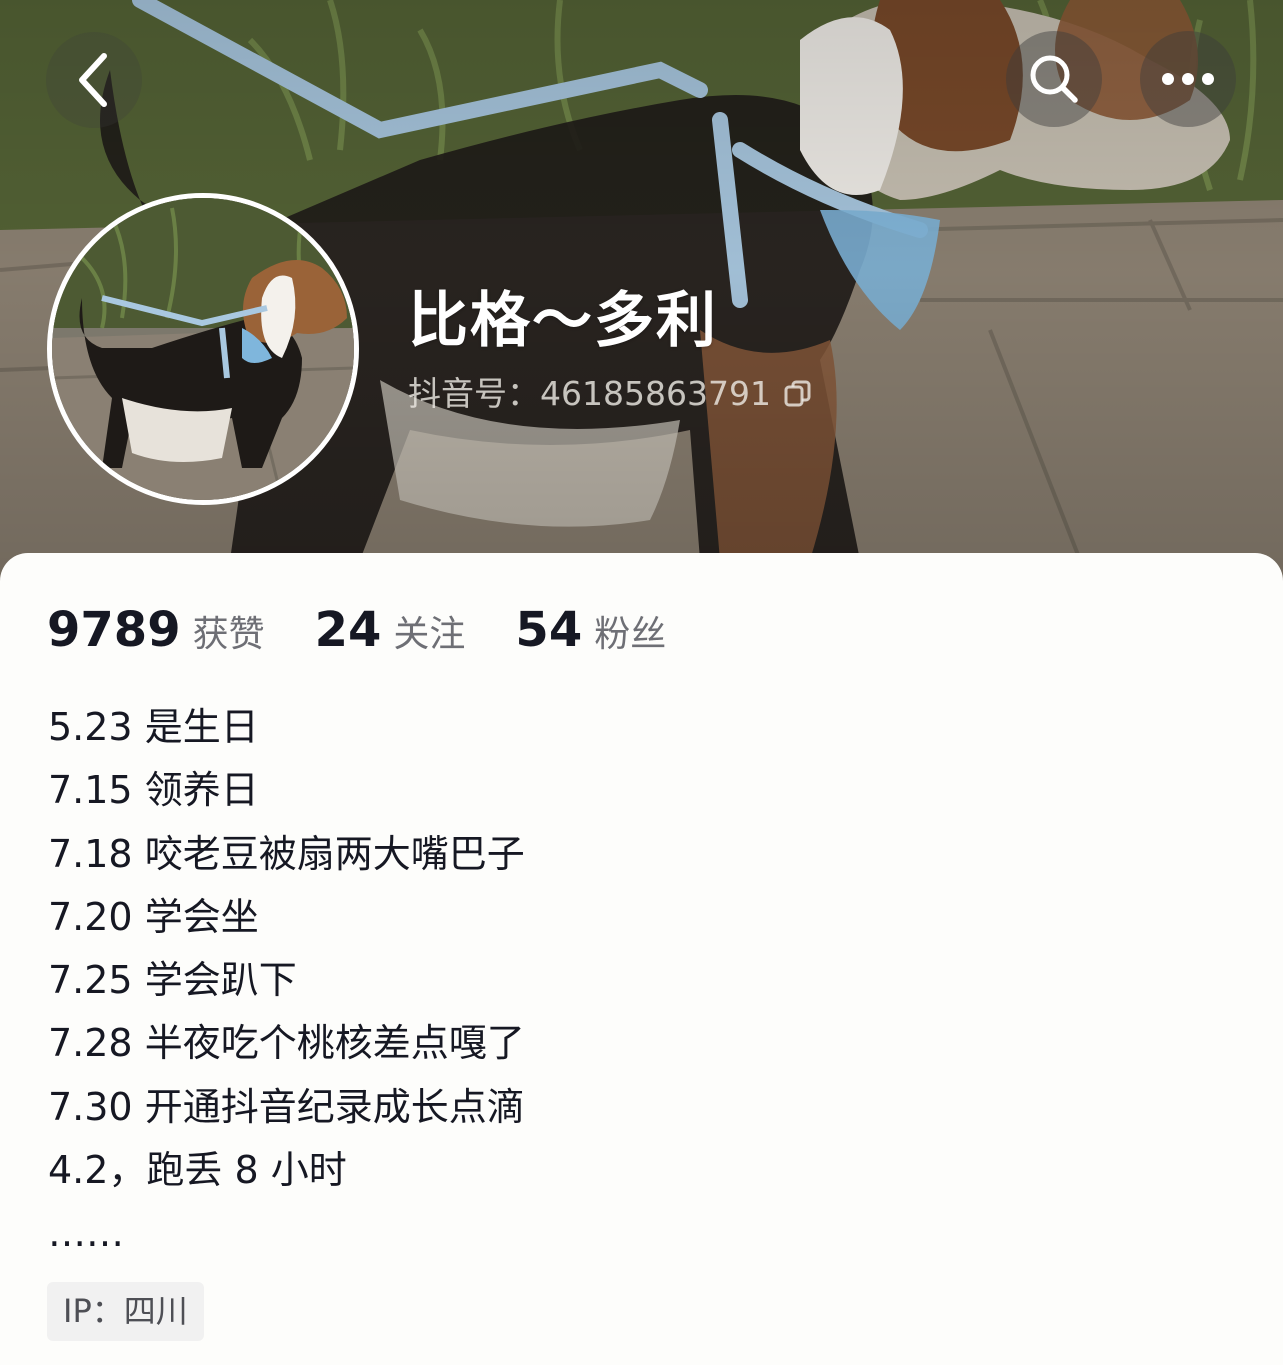 This screenshot has height=1365, width=1283. I want to click on douyin-id-row: 抖音号：46185863791, so click(610, 394).